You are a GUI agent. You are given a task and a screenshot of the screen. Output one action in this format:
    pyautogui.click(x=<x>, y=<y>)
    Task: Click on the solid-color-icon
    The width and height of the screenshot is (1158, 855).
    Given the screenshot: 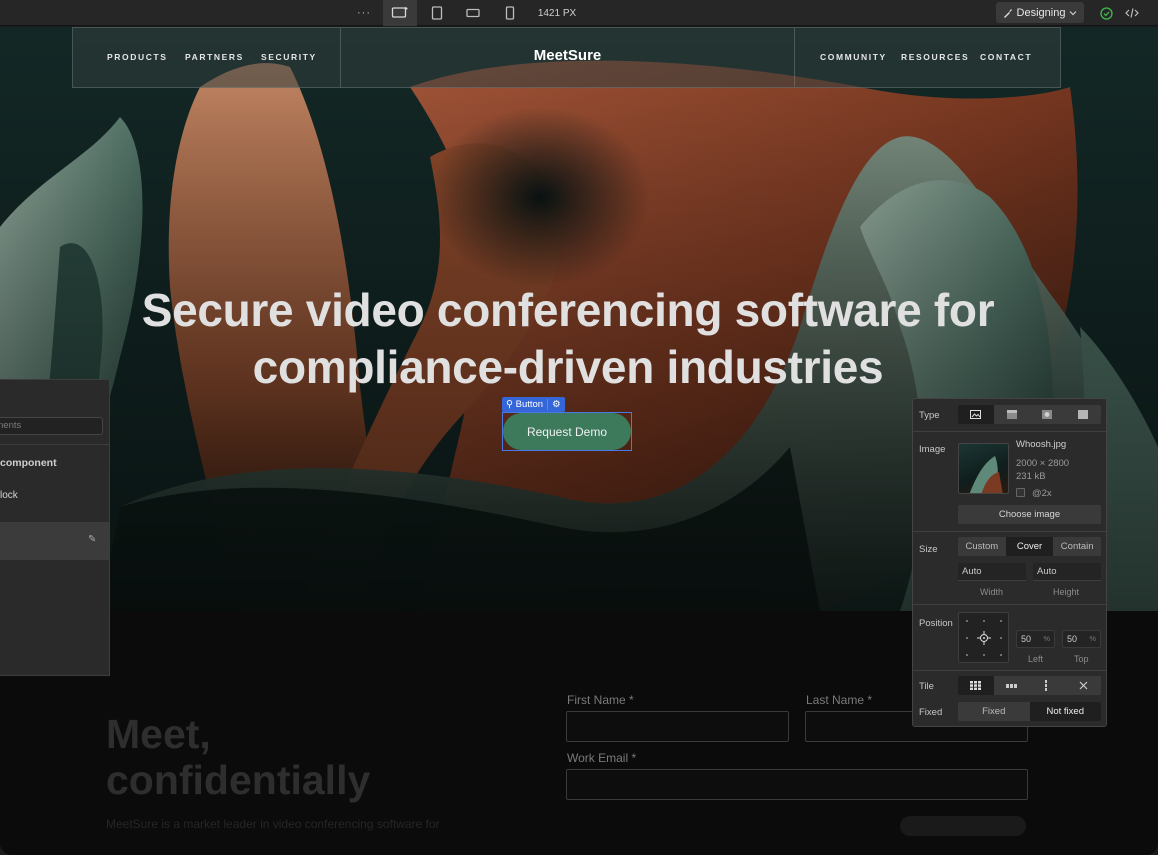 What is the action you would take?
    pyautogui.click(x=1083, y=414)
    